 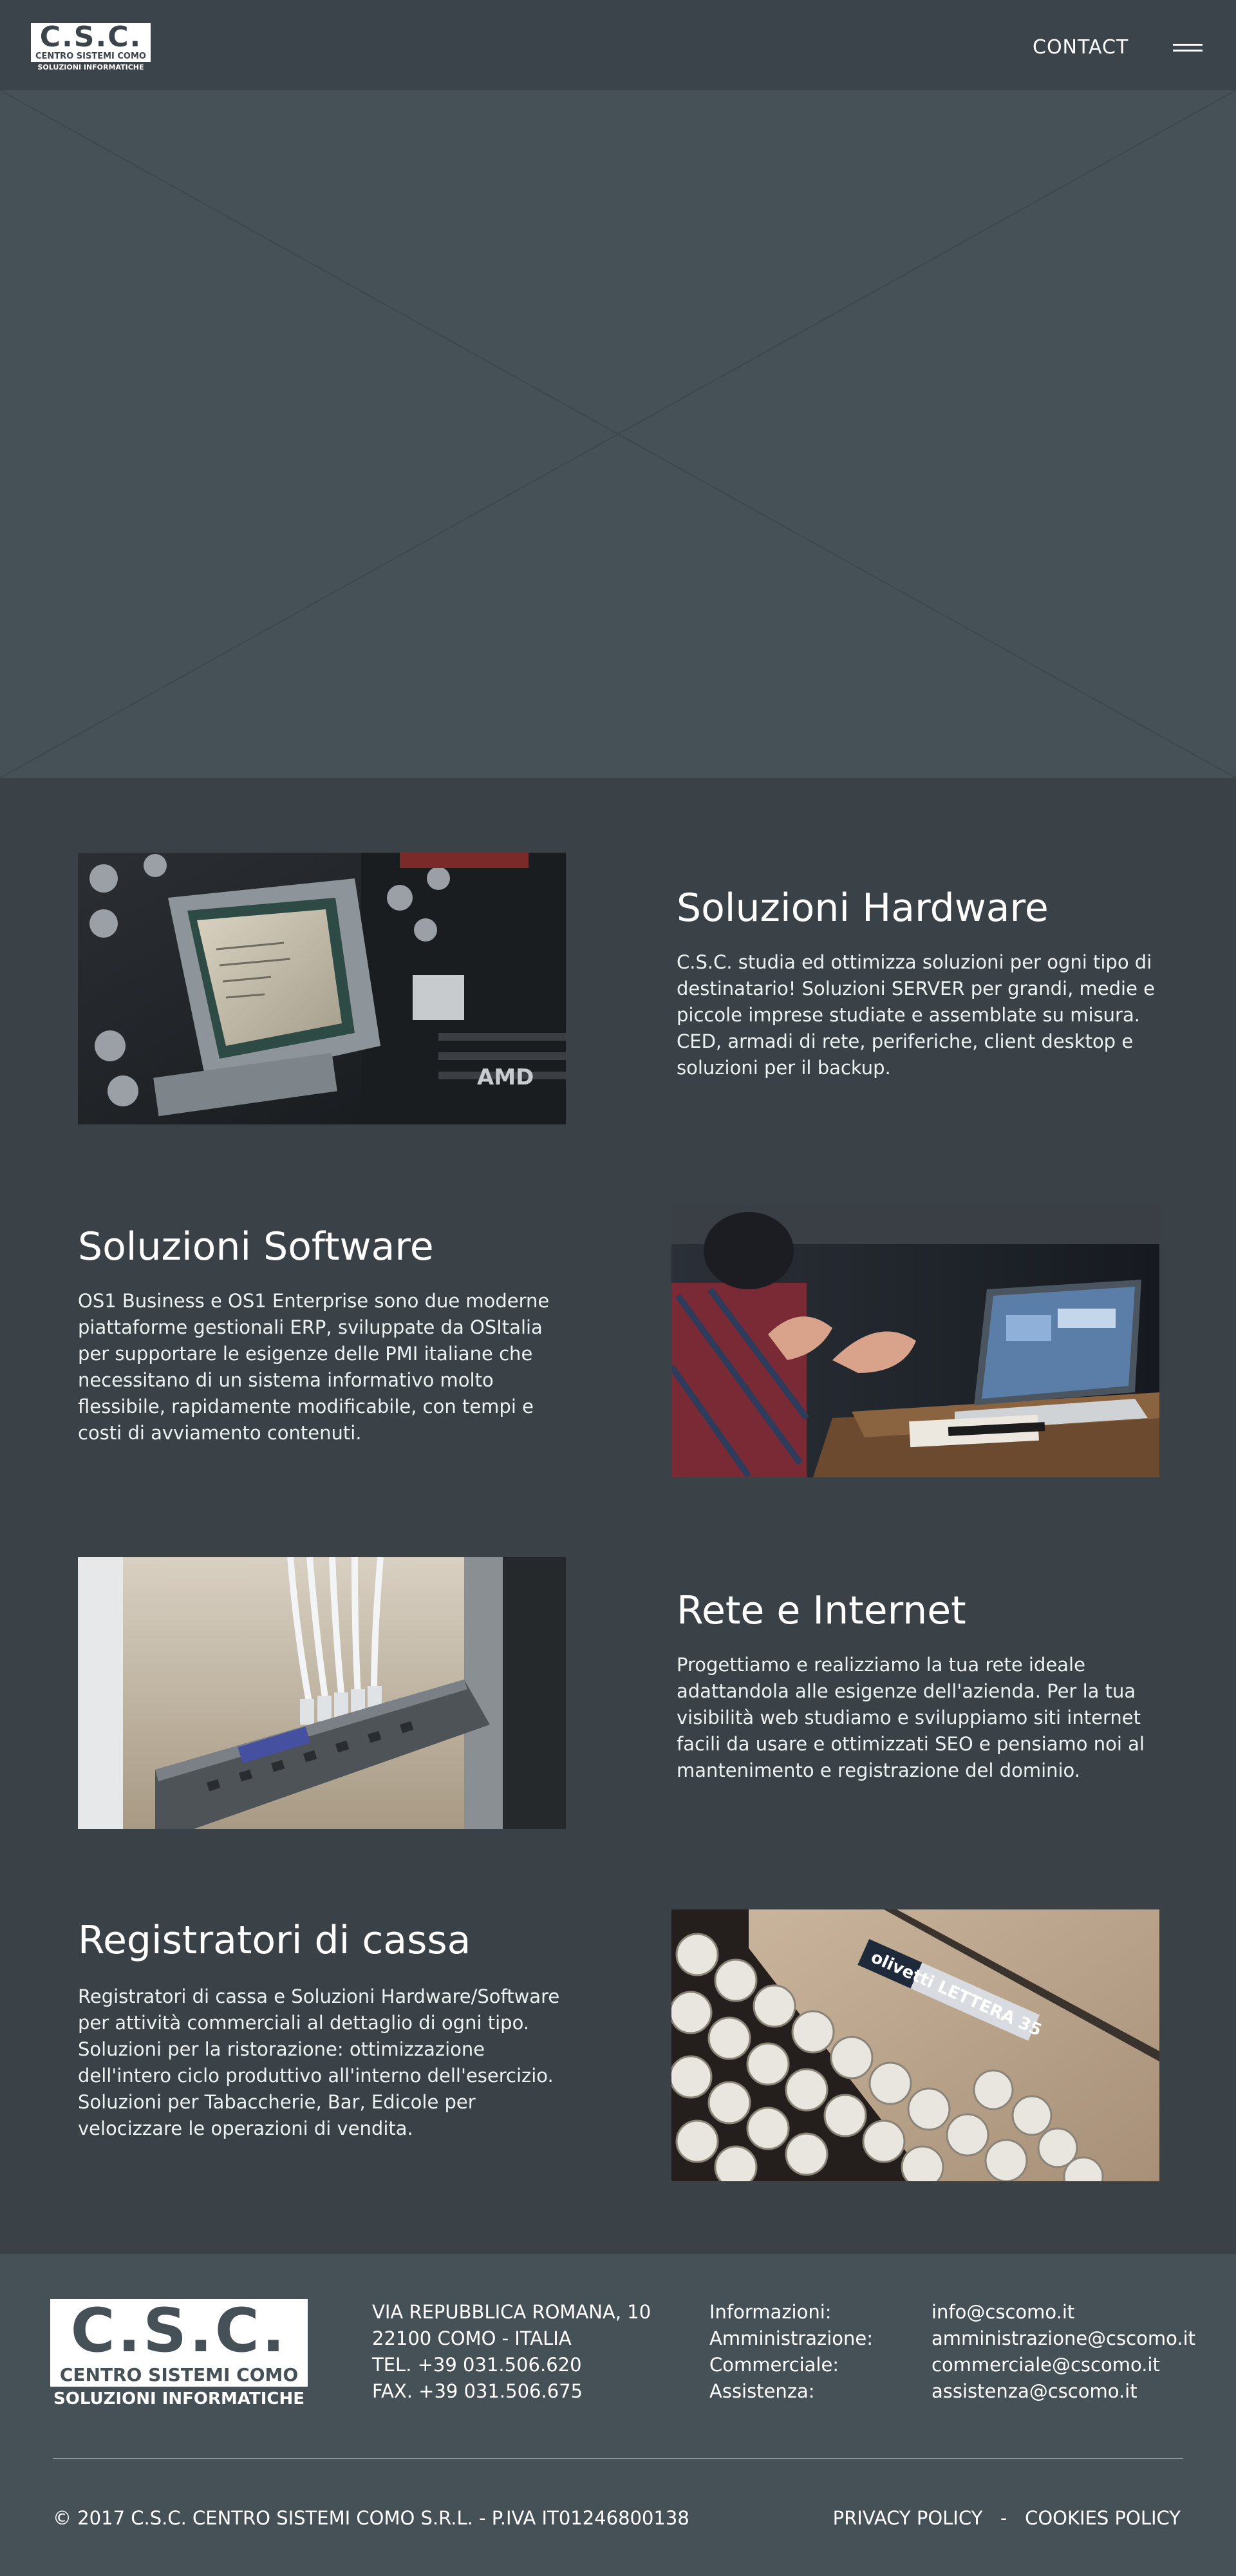 What do you see at coordinates (472, 2338) in the screenshot?
I see `address-city: 22100 COMO - ITALIA` at bounding box center [472, 2338].